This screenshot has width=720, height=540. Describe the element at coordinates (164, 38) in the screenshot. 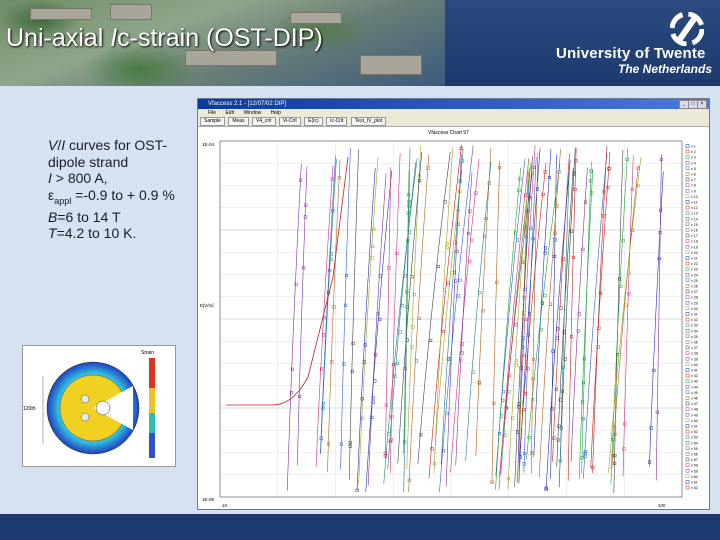

I see `slide-title: Uni-axial Ic-strain (OST-DIP)` at that location.